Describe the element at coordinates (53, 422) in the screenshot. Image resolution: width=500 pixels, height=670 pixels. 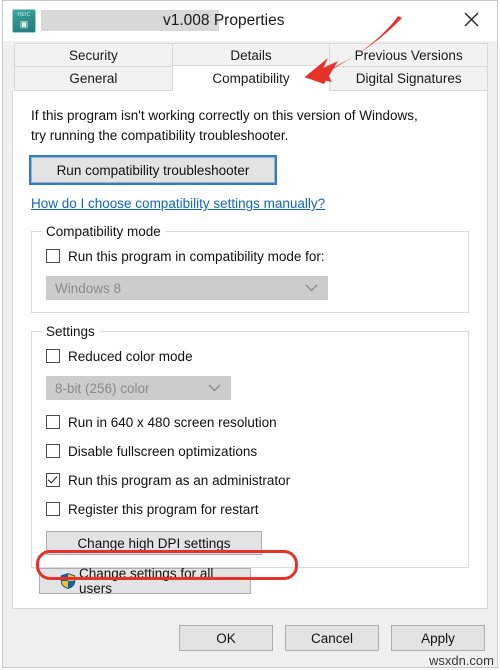
I see `run-640x480-checkbox` at that location.